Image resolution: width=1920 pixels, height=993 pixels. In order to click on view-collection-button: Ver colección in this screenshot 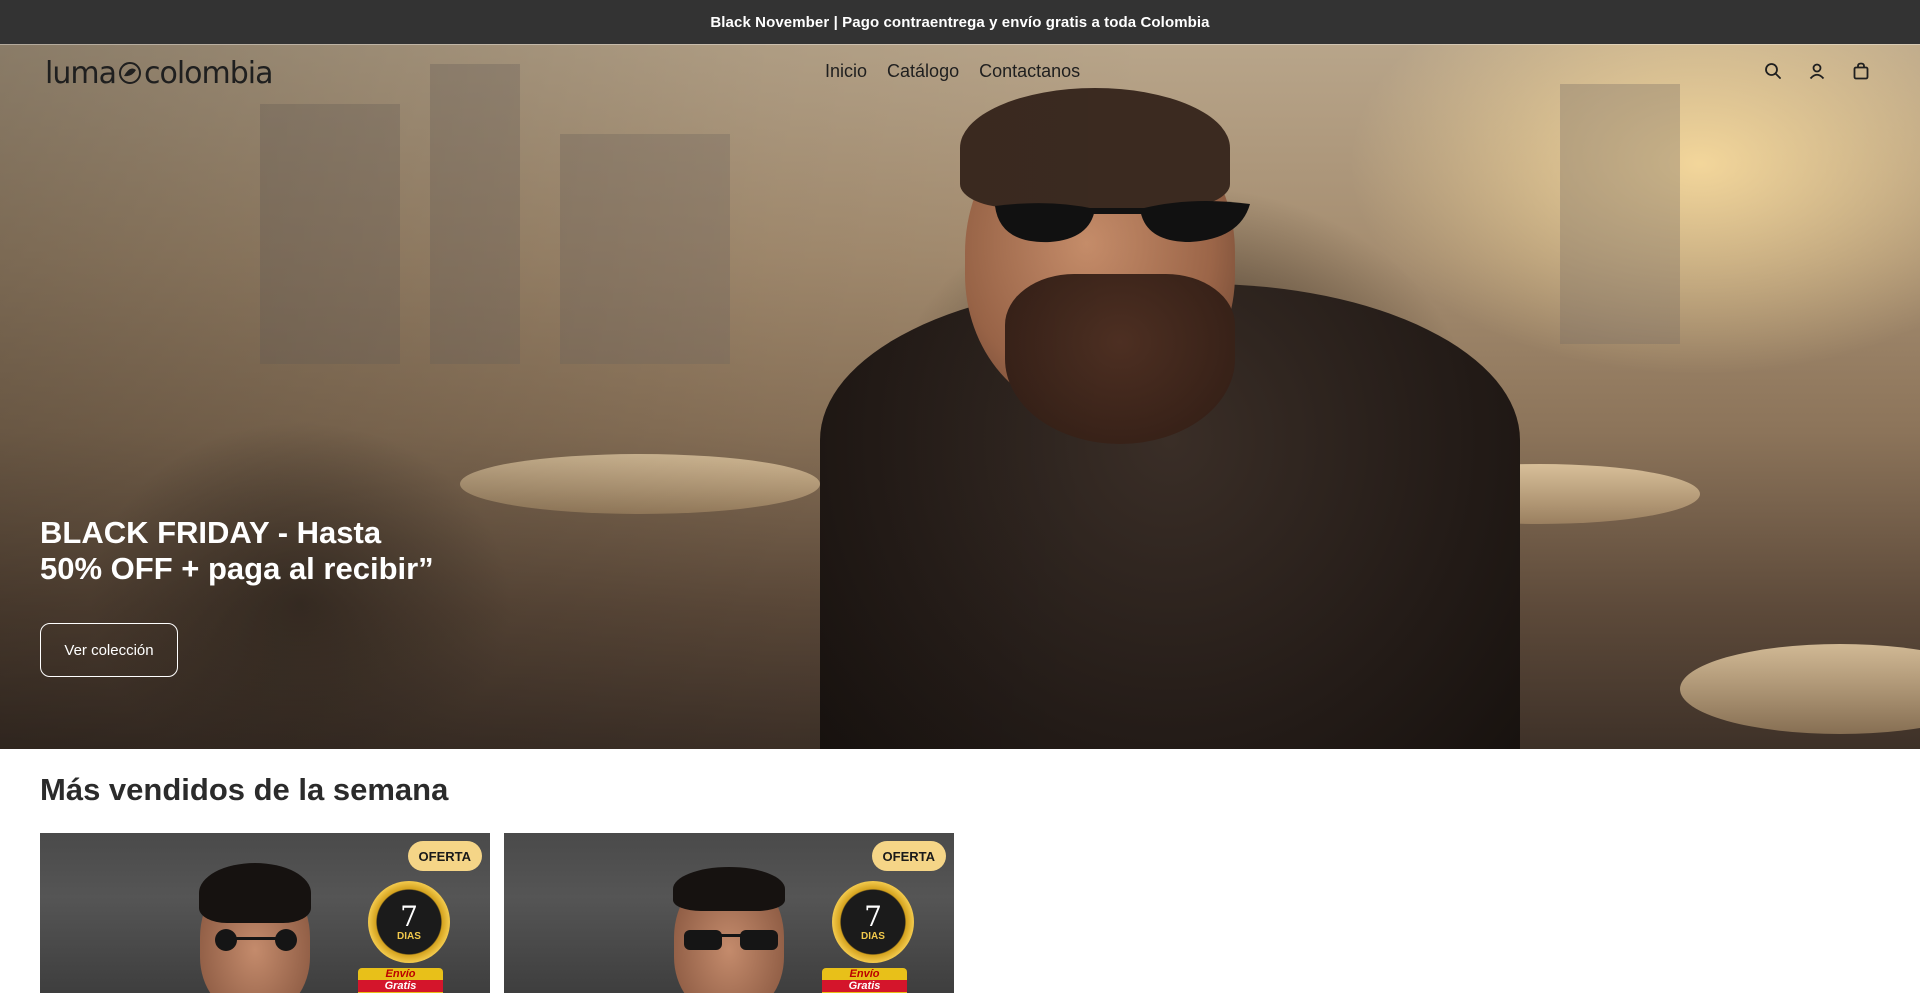, I will do `click(109, 650)`.